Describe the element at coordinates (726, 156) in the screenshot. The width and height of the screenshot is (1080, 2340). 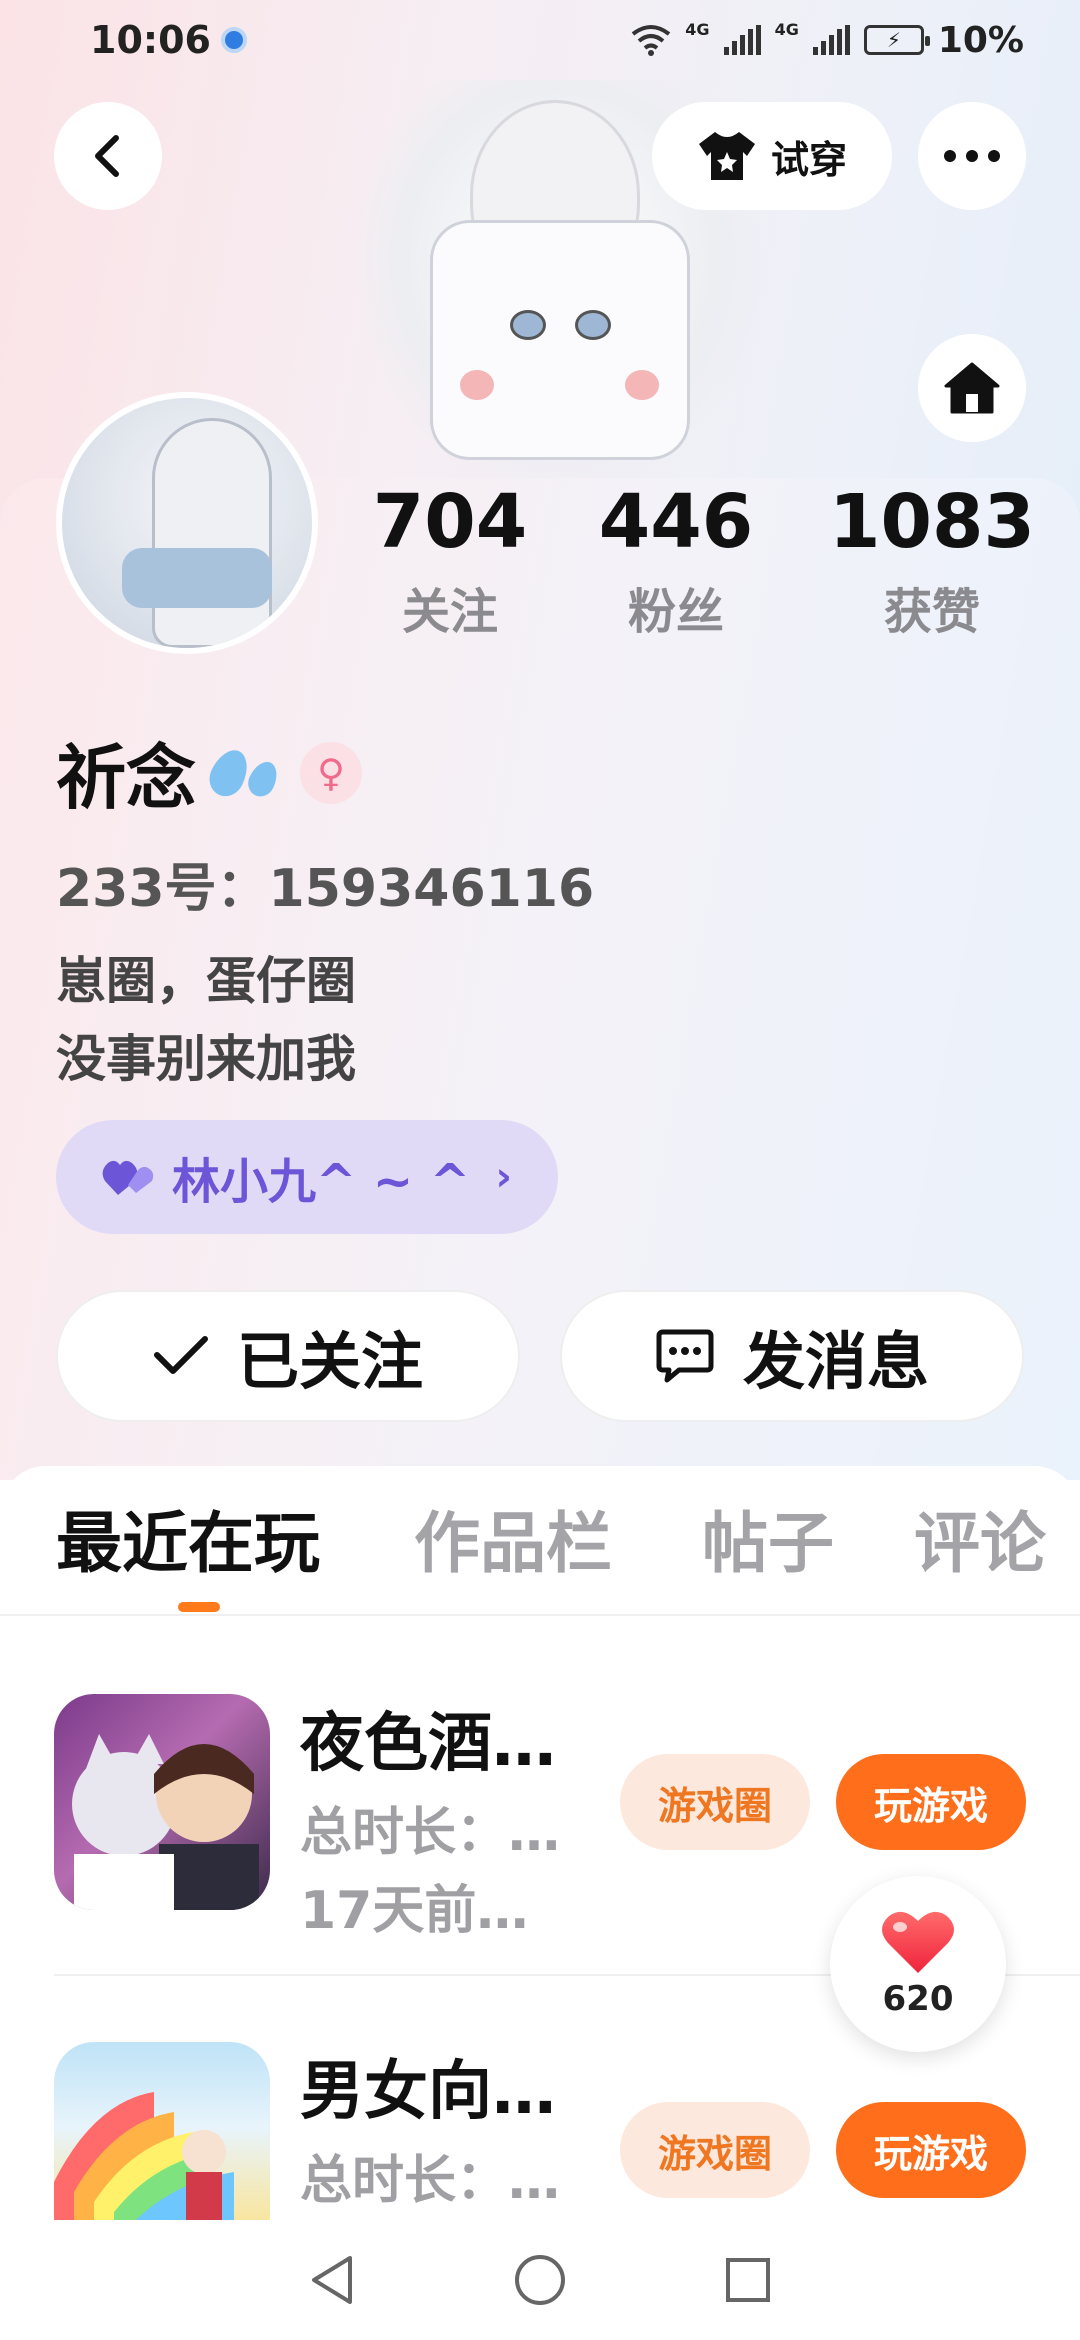
I see `tshirt-icon` at that location.